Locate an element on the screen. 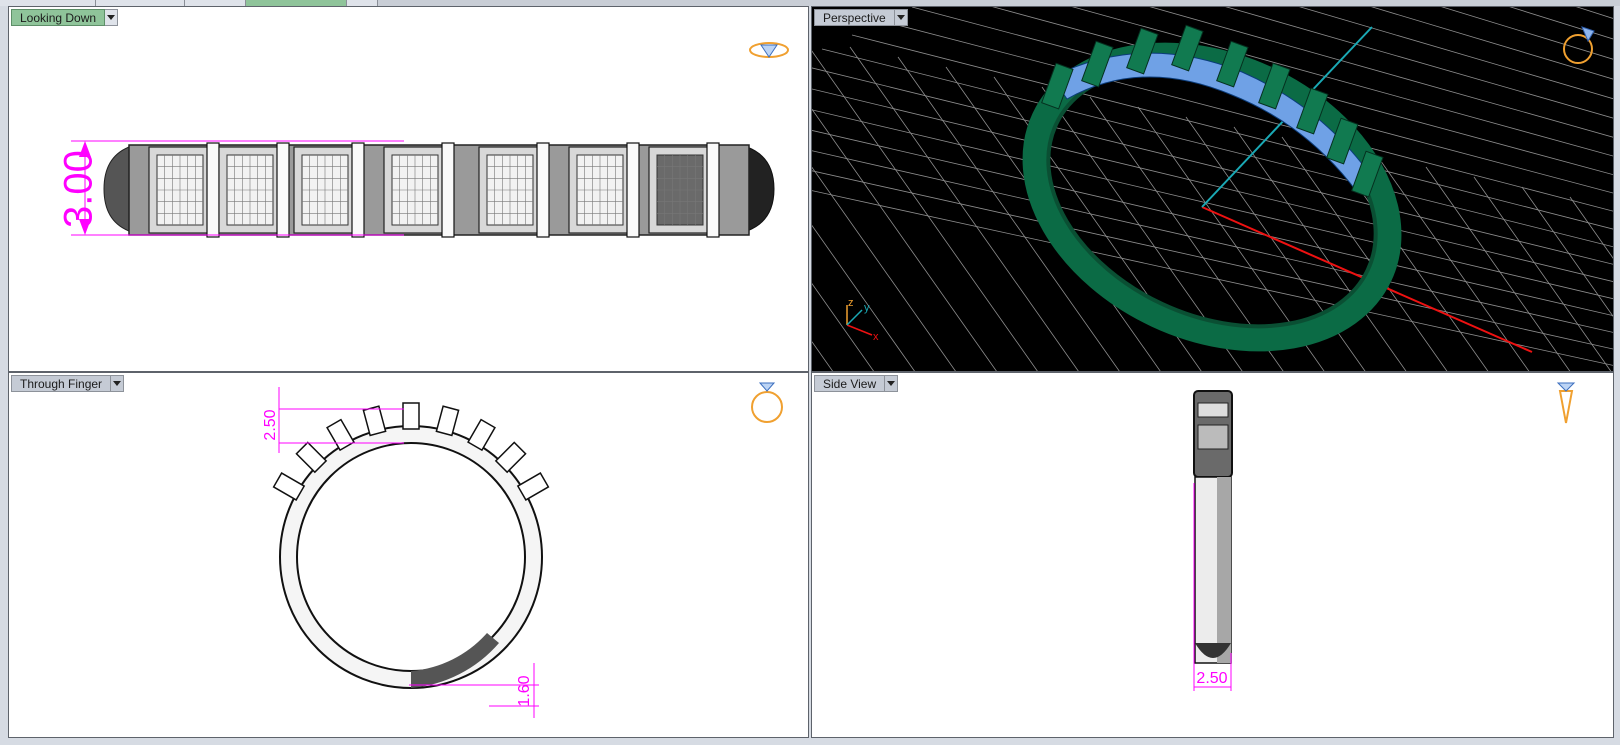 The height and width of the screenshot is (745, 1620). looking-down-scene: 3.00 is located at coordinates (416, 189).